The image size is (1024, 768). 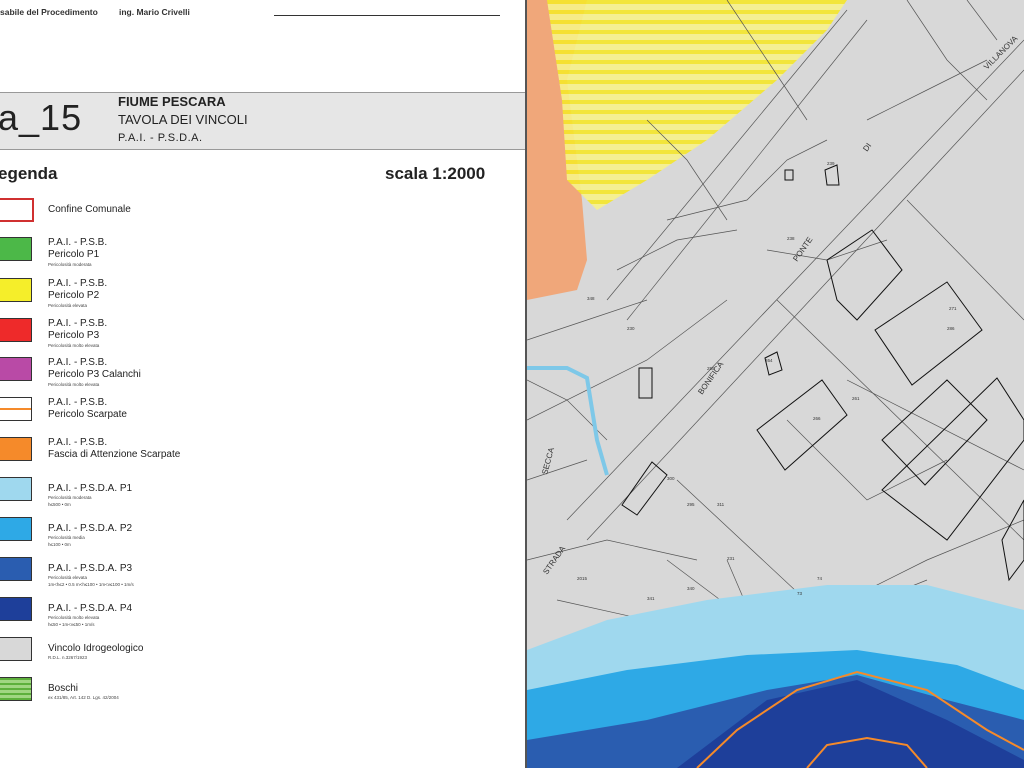 What do you see at coordinates (817, 418) in the screenshot?
I see `parcel-number: 266` at bounding box center [817, 418].